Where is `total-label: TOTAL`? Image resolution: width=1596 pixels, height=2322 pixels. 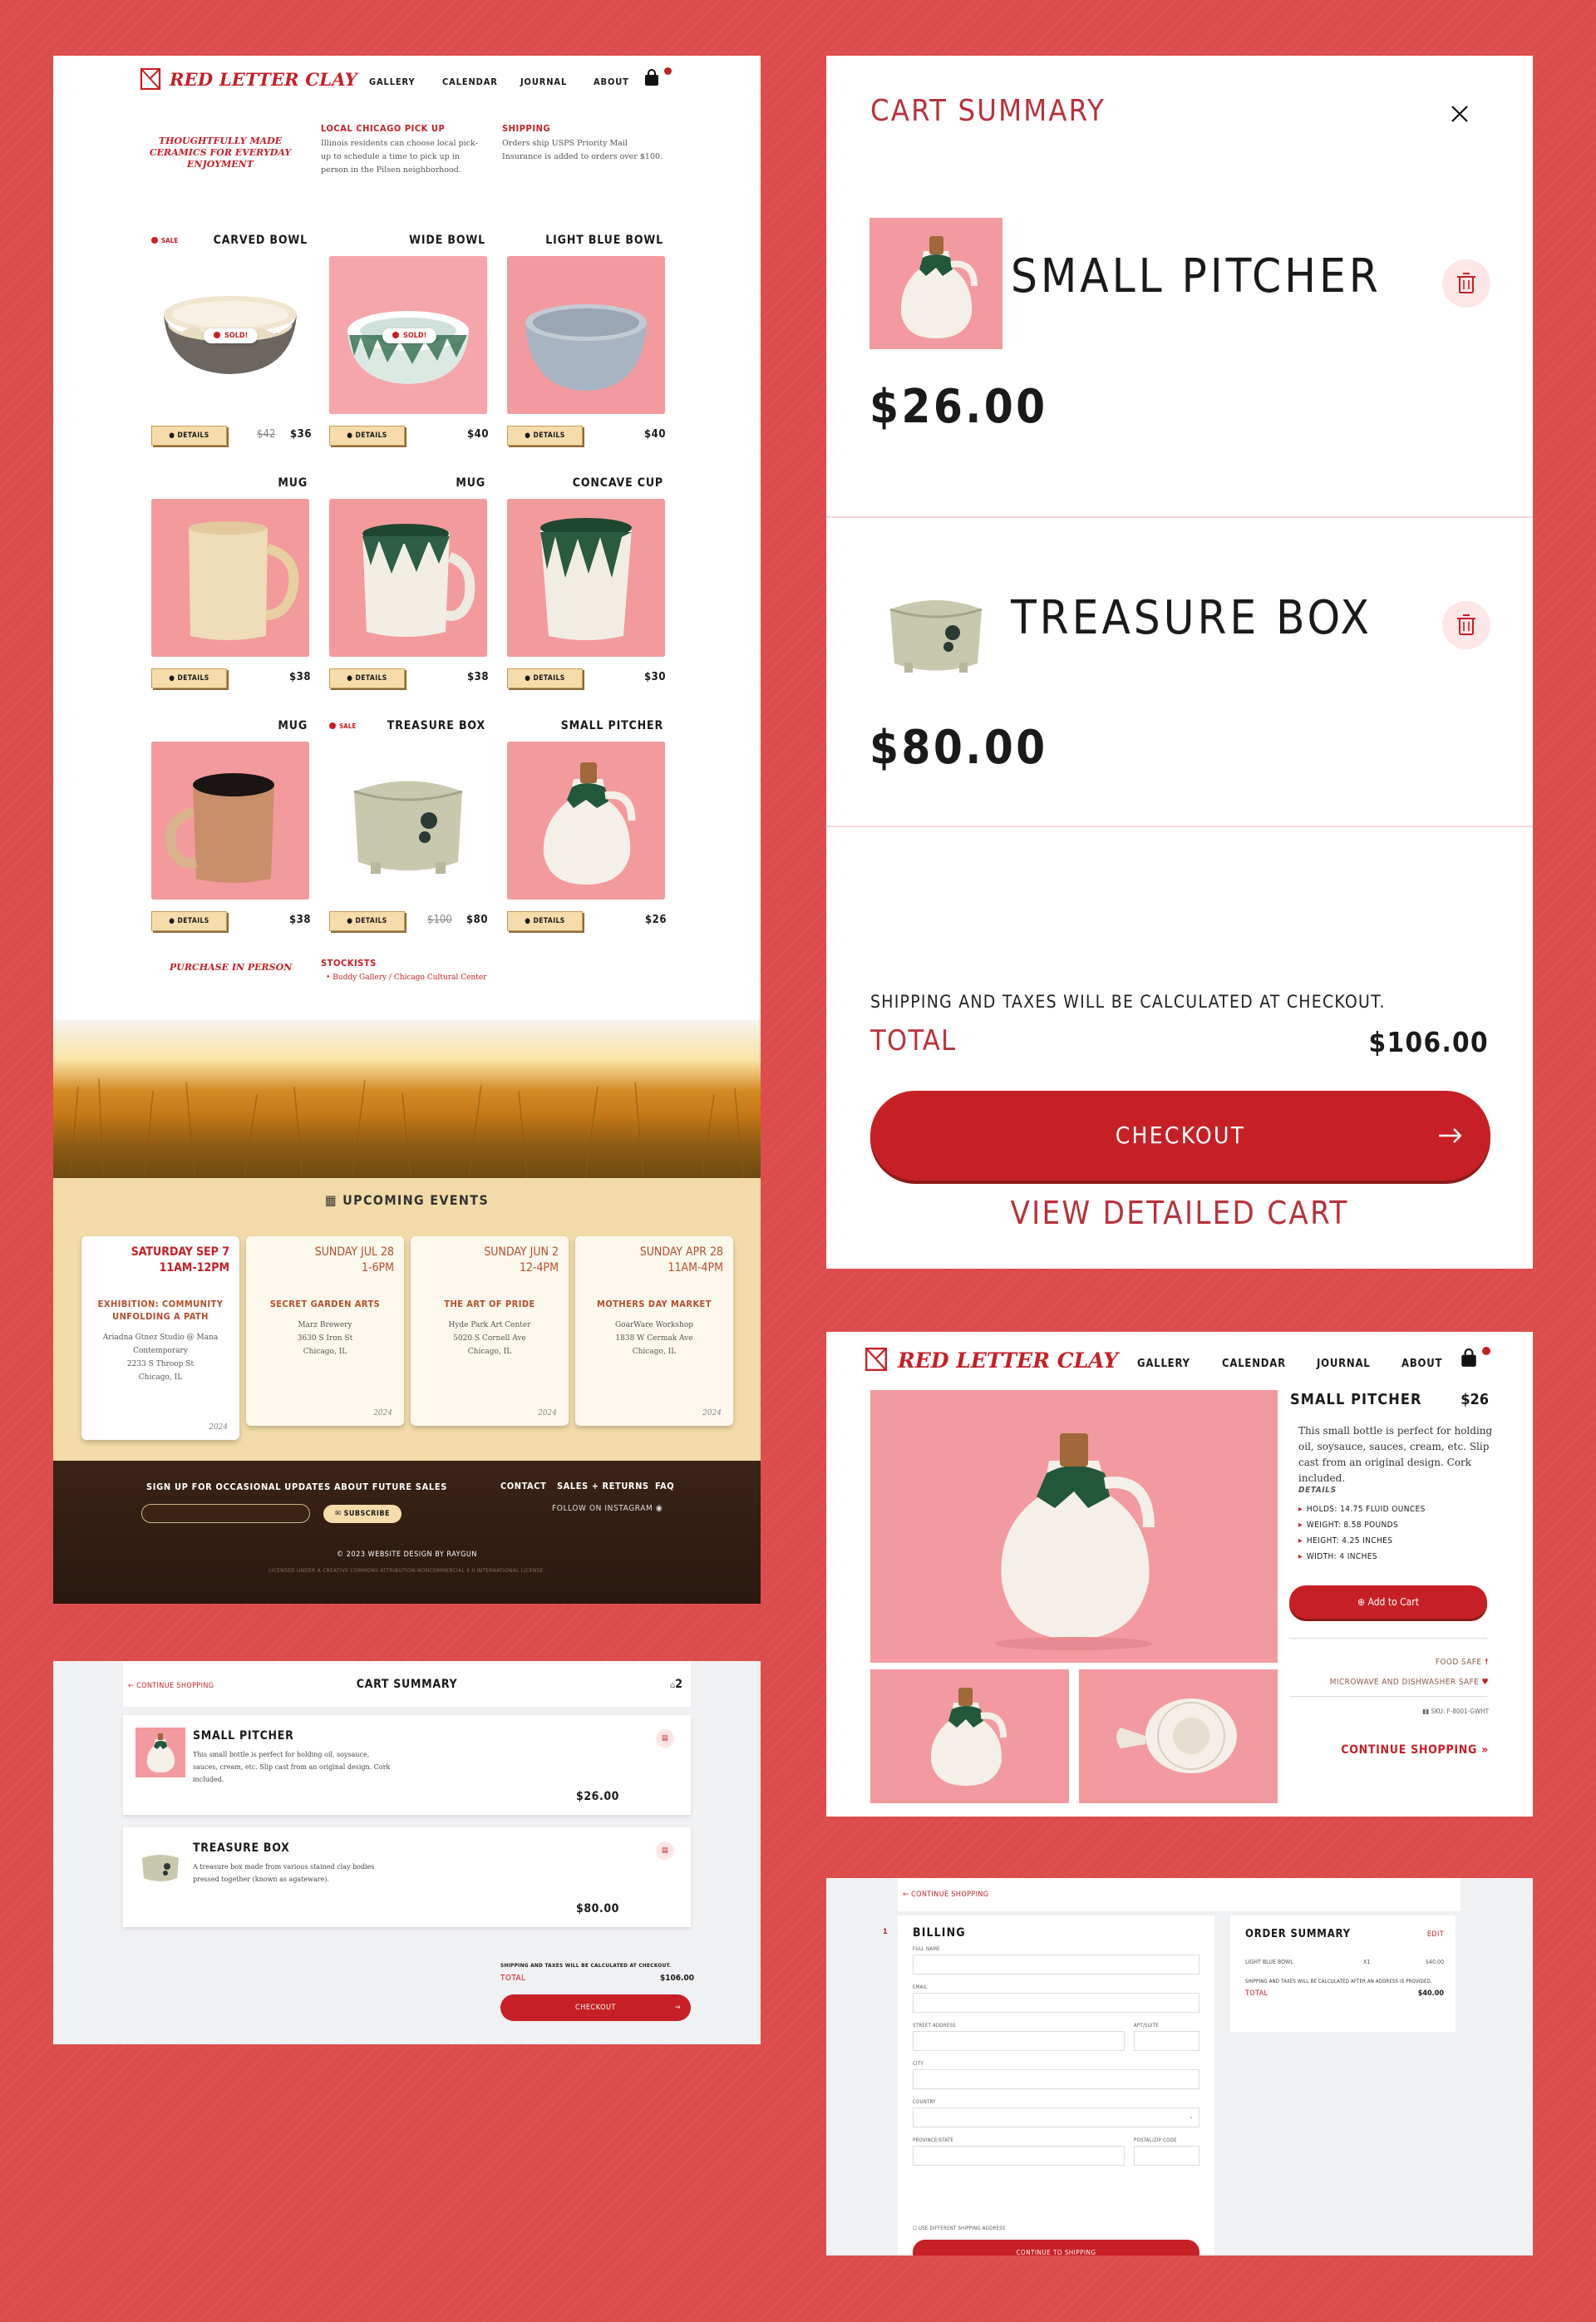
total-label: TOTAL is located at coordinates (913, 1041).